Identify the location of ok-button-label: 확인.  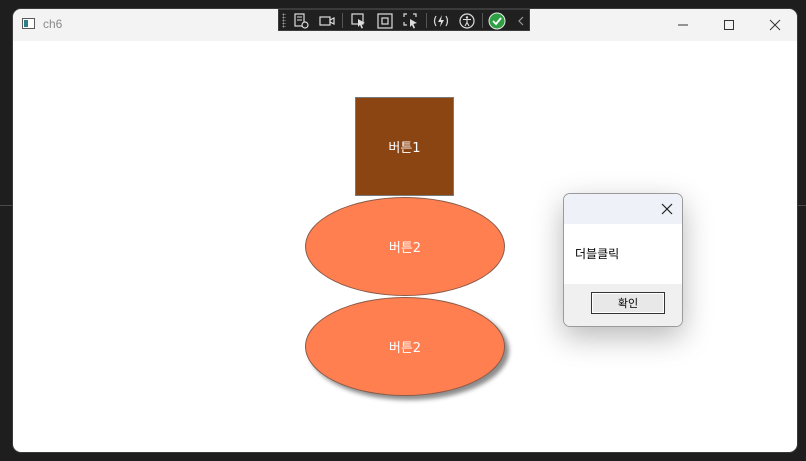
(628, 303).